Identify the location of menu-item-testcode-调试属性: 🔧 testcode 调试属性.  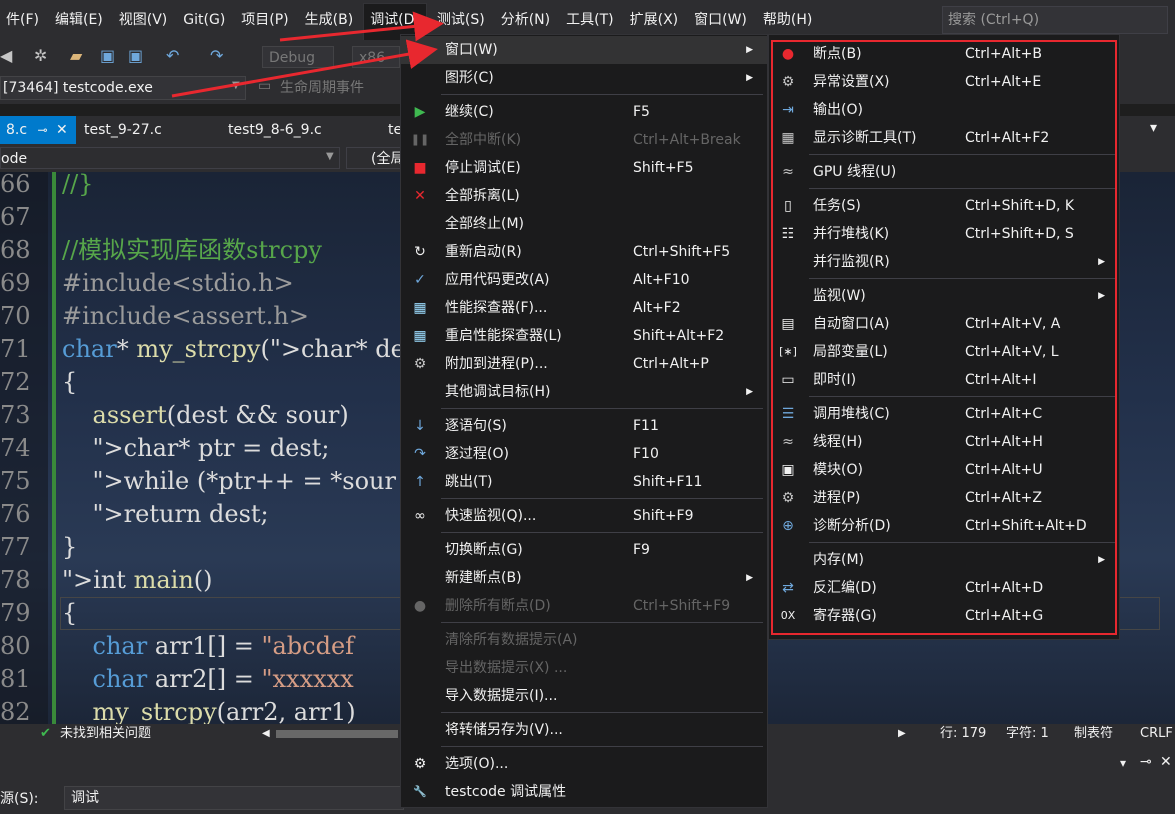
(584, 792).